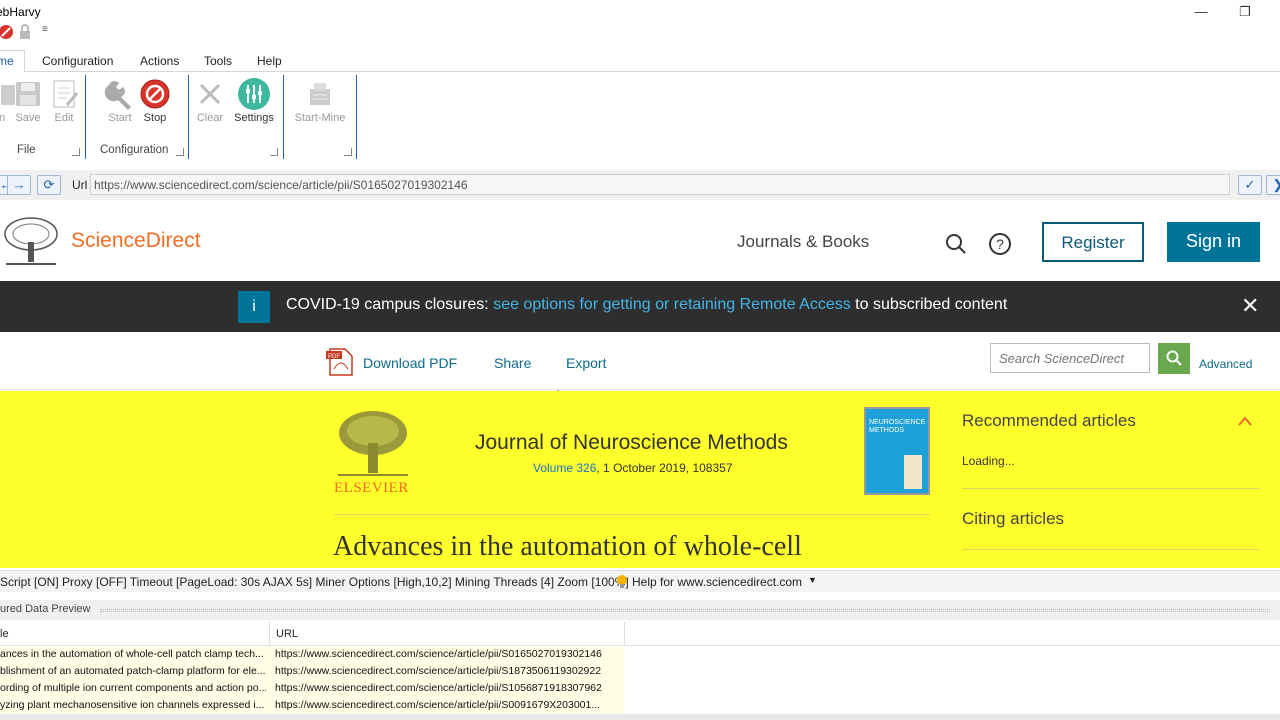 The image size is (1280, 720). What do you see at coordinates (45, 29) in the screenshot?
I see `customize-qat-icon: ≡` at bounding box center [45, 29].